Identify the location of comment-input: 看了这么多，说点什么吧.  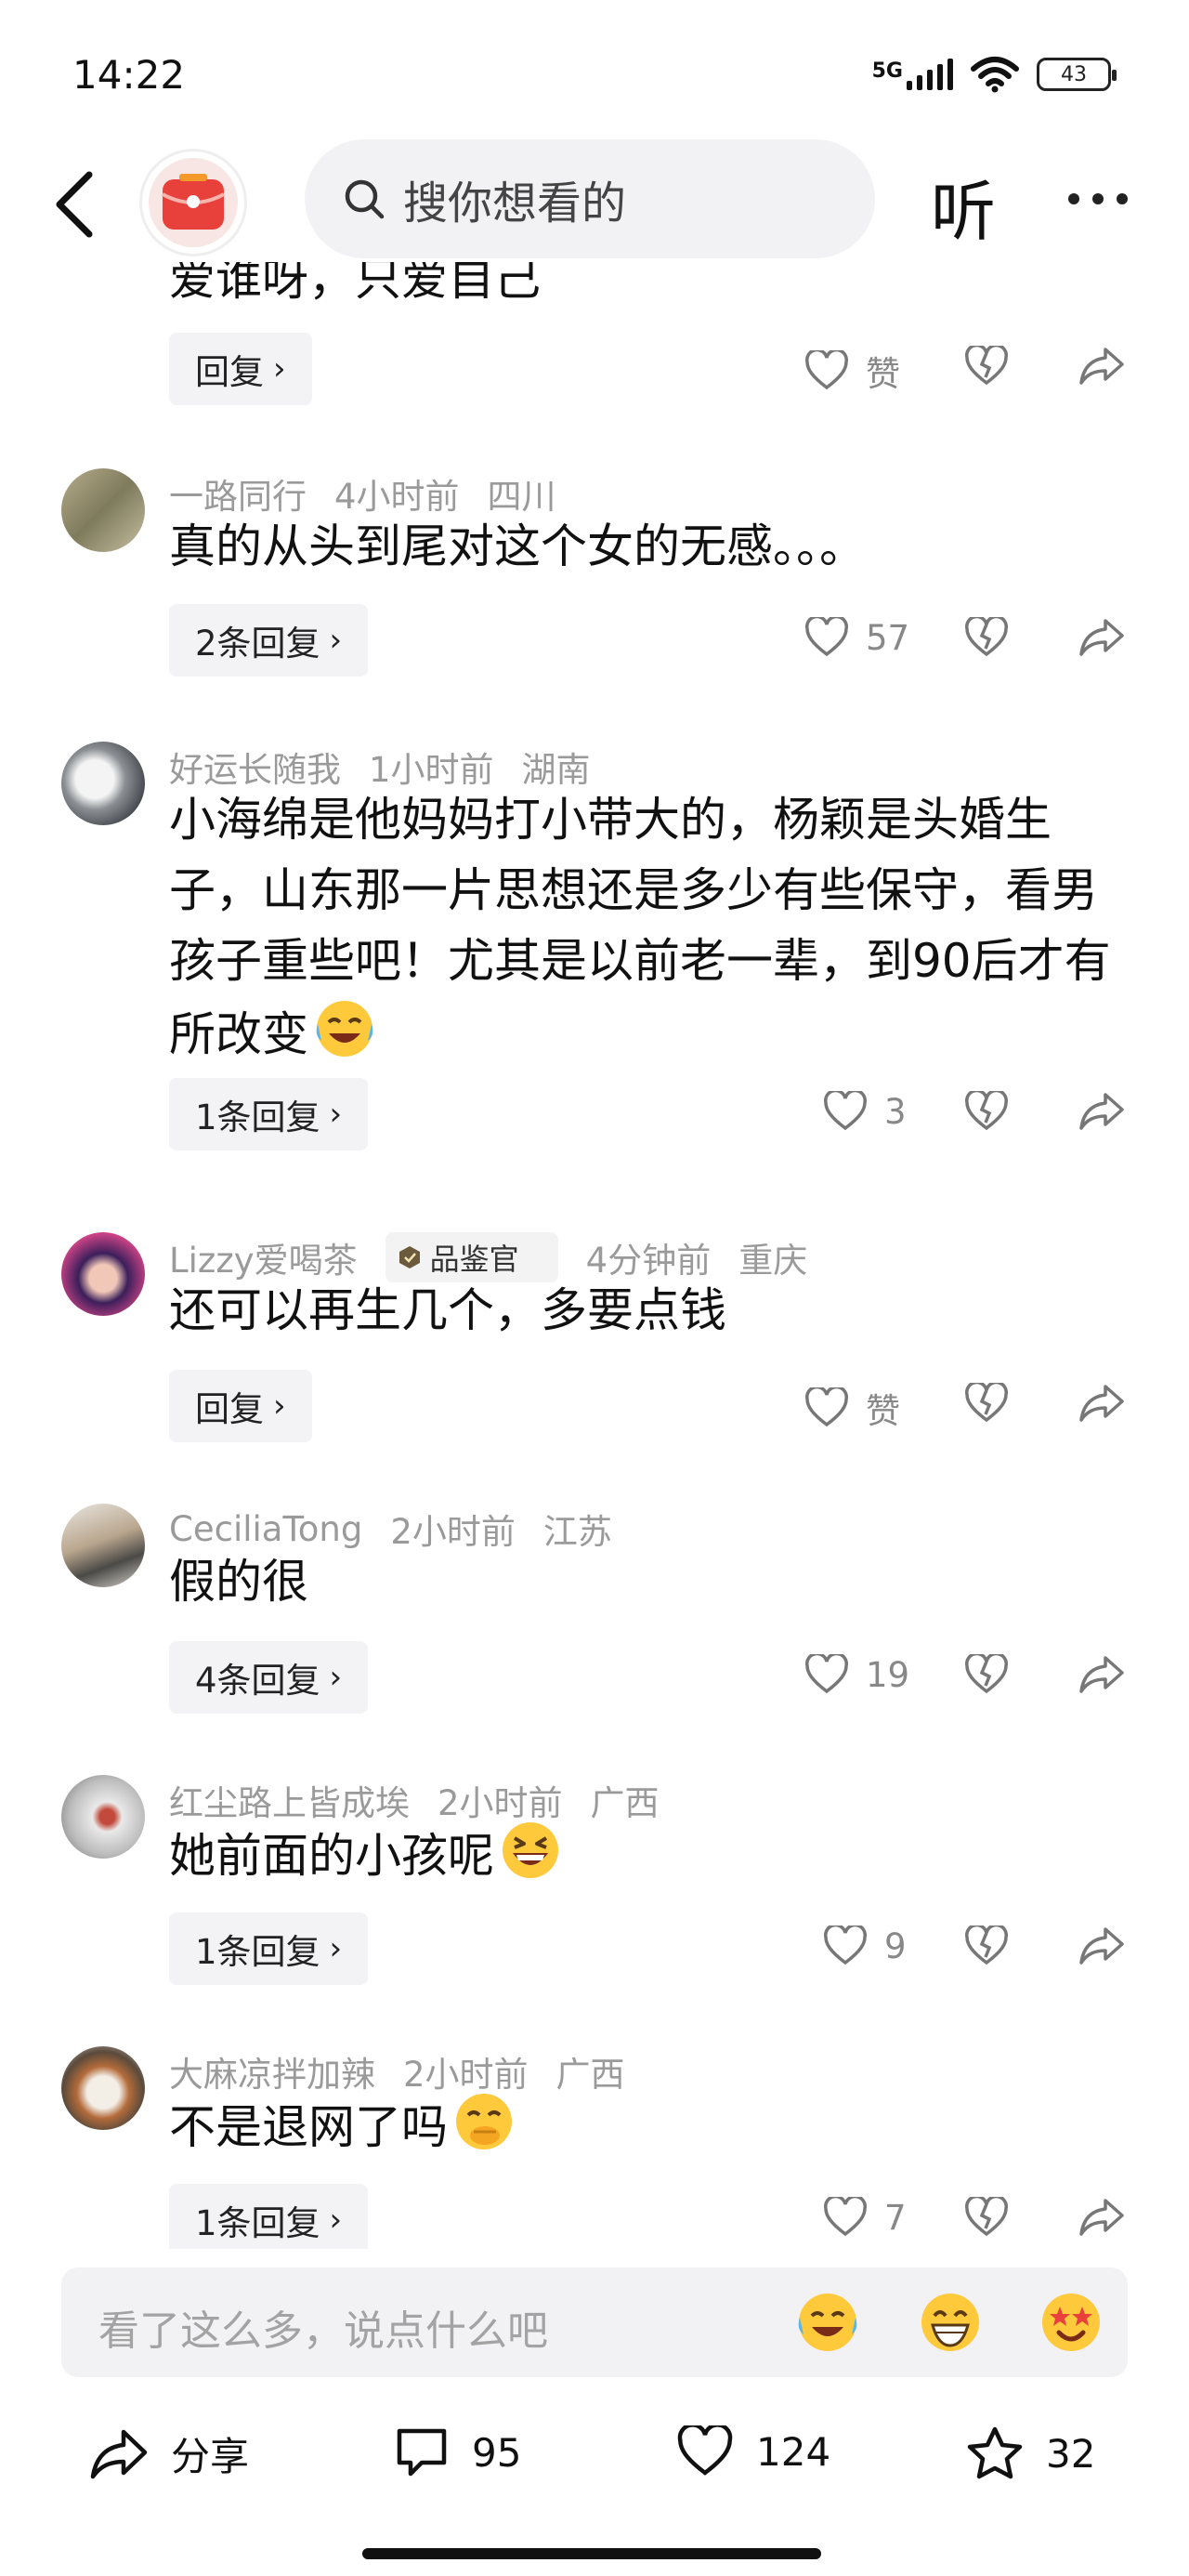
(594, 2322).